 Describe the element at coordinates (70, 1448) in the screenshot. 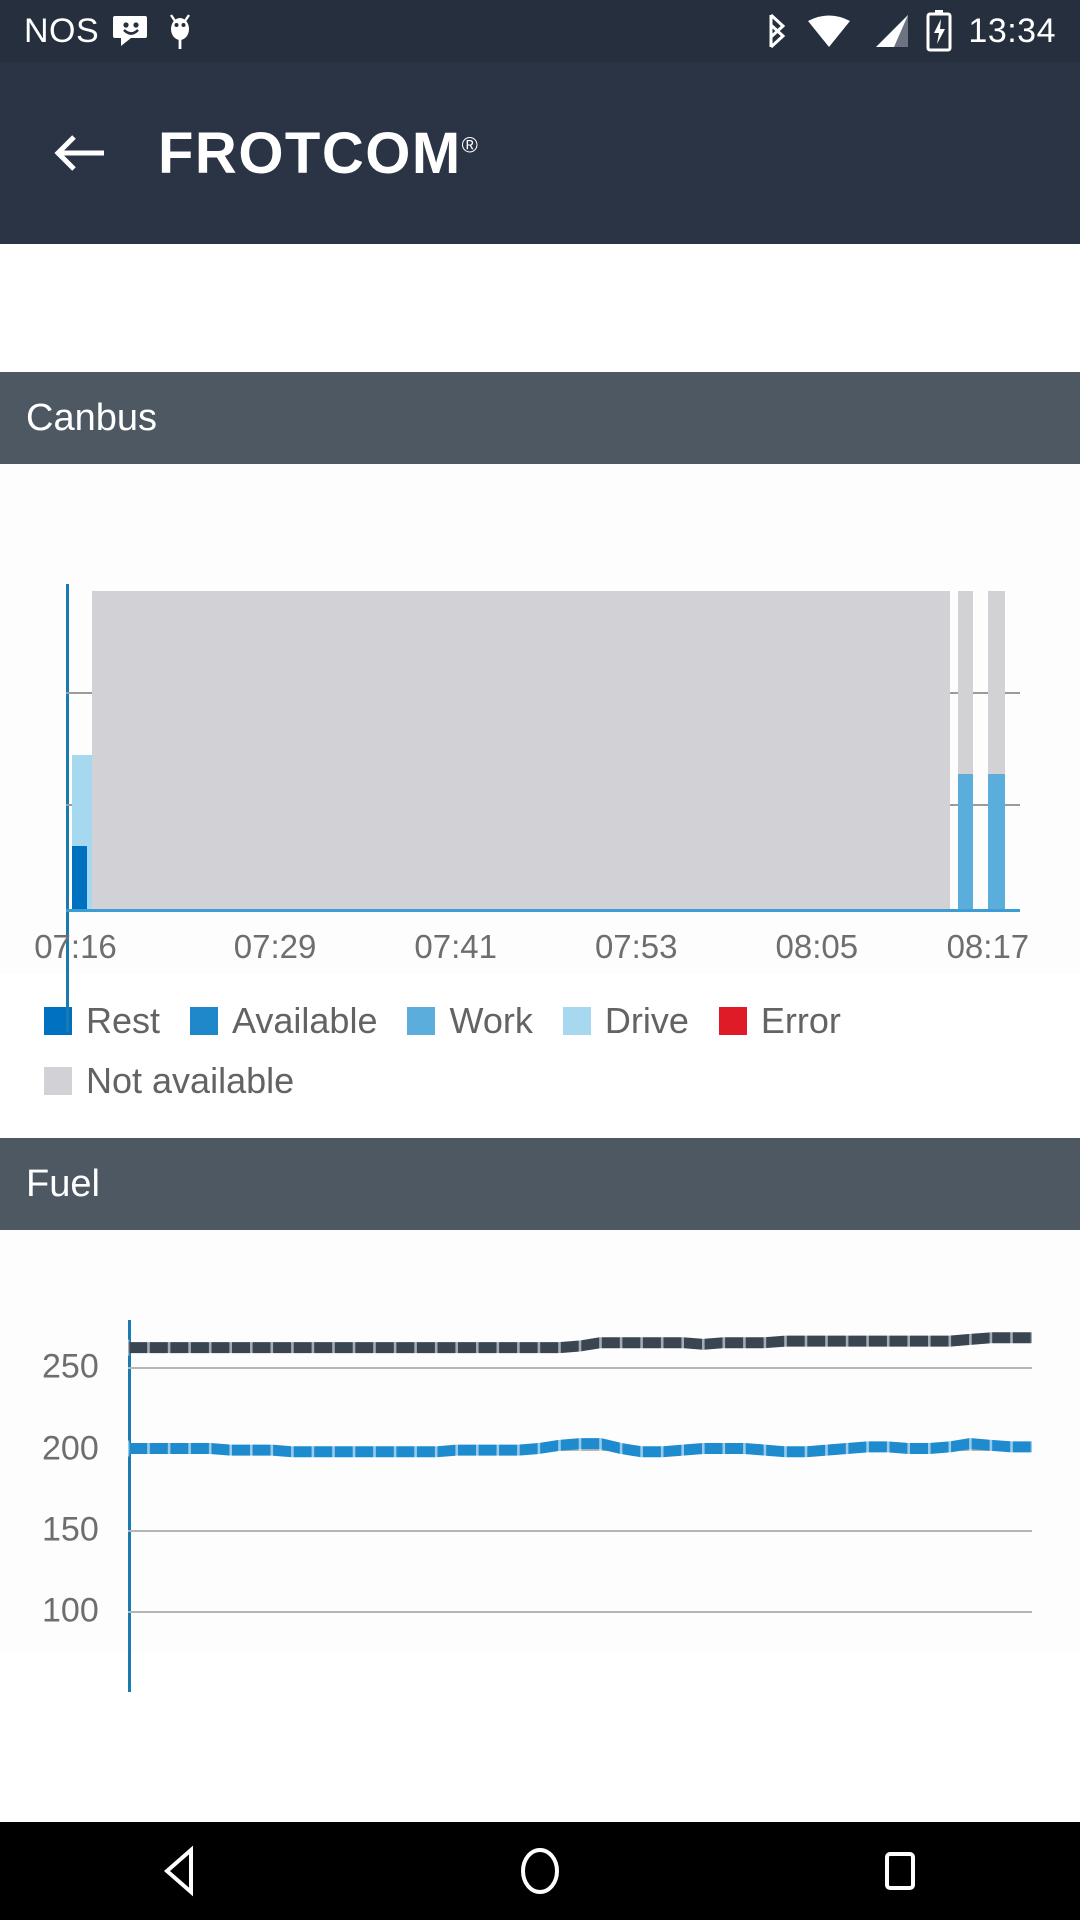

I see `fuel-y-tick: 200` at that location.